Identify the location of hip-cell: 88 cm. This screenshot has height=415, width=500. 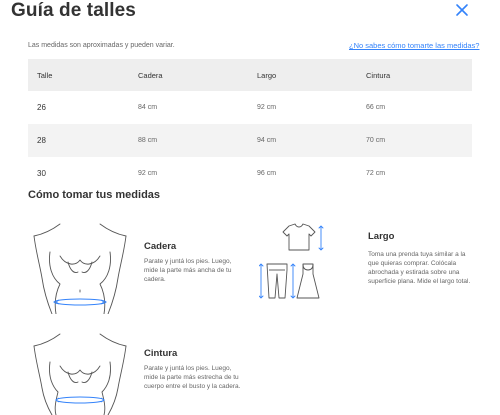
(148, 140).